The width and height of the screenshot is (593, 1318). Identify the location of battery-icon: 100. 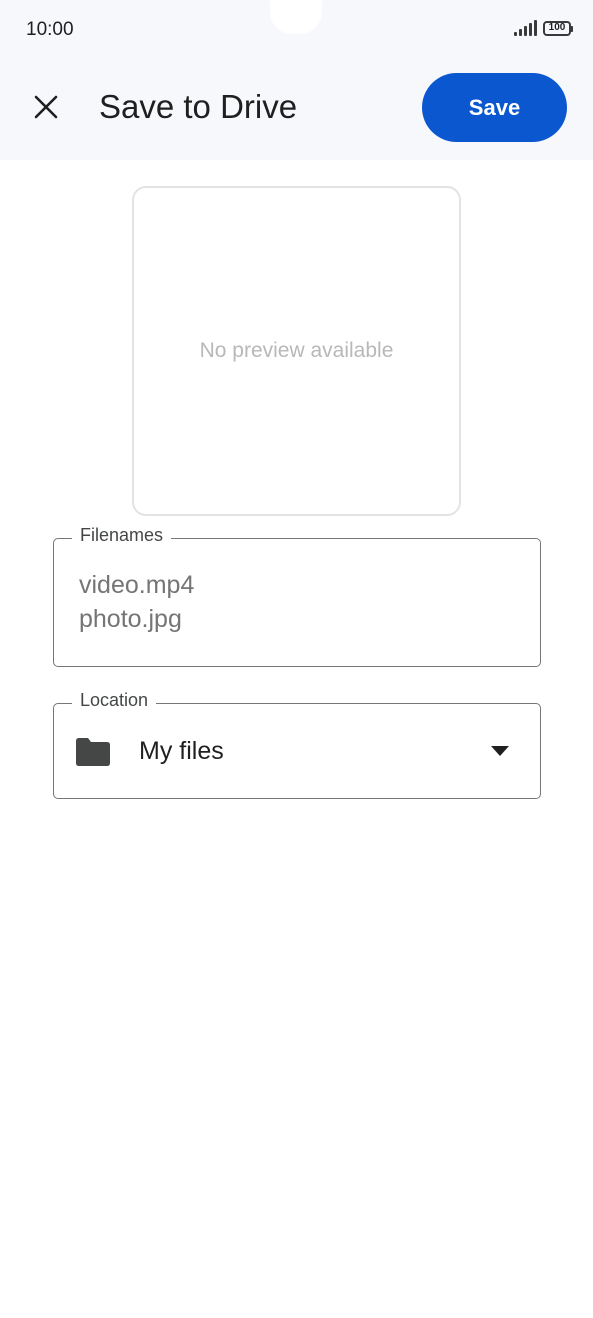
(558, 28).